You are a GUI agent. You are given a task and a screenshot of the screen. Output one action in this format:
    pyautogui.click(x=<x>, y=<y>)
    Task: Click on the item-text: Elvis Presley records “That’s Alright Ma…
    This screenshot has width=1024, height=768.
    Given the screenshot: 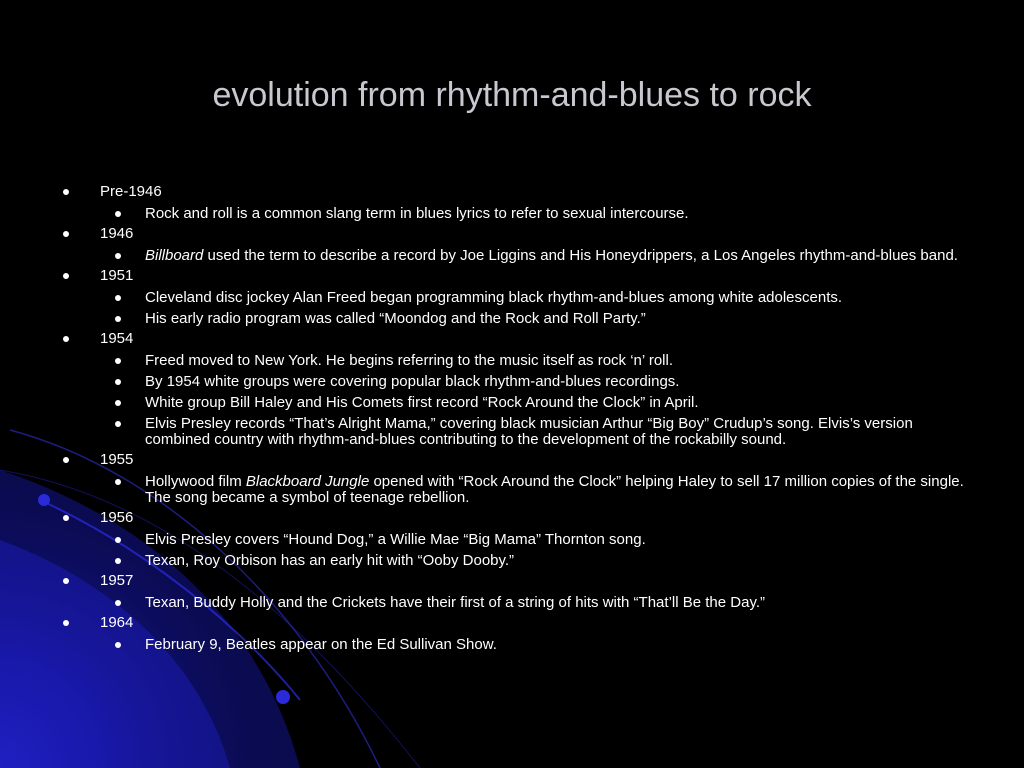 What is the action you would take?
    pyautogui.click(x=529, y=431)
    